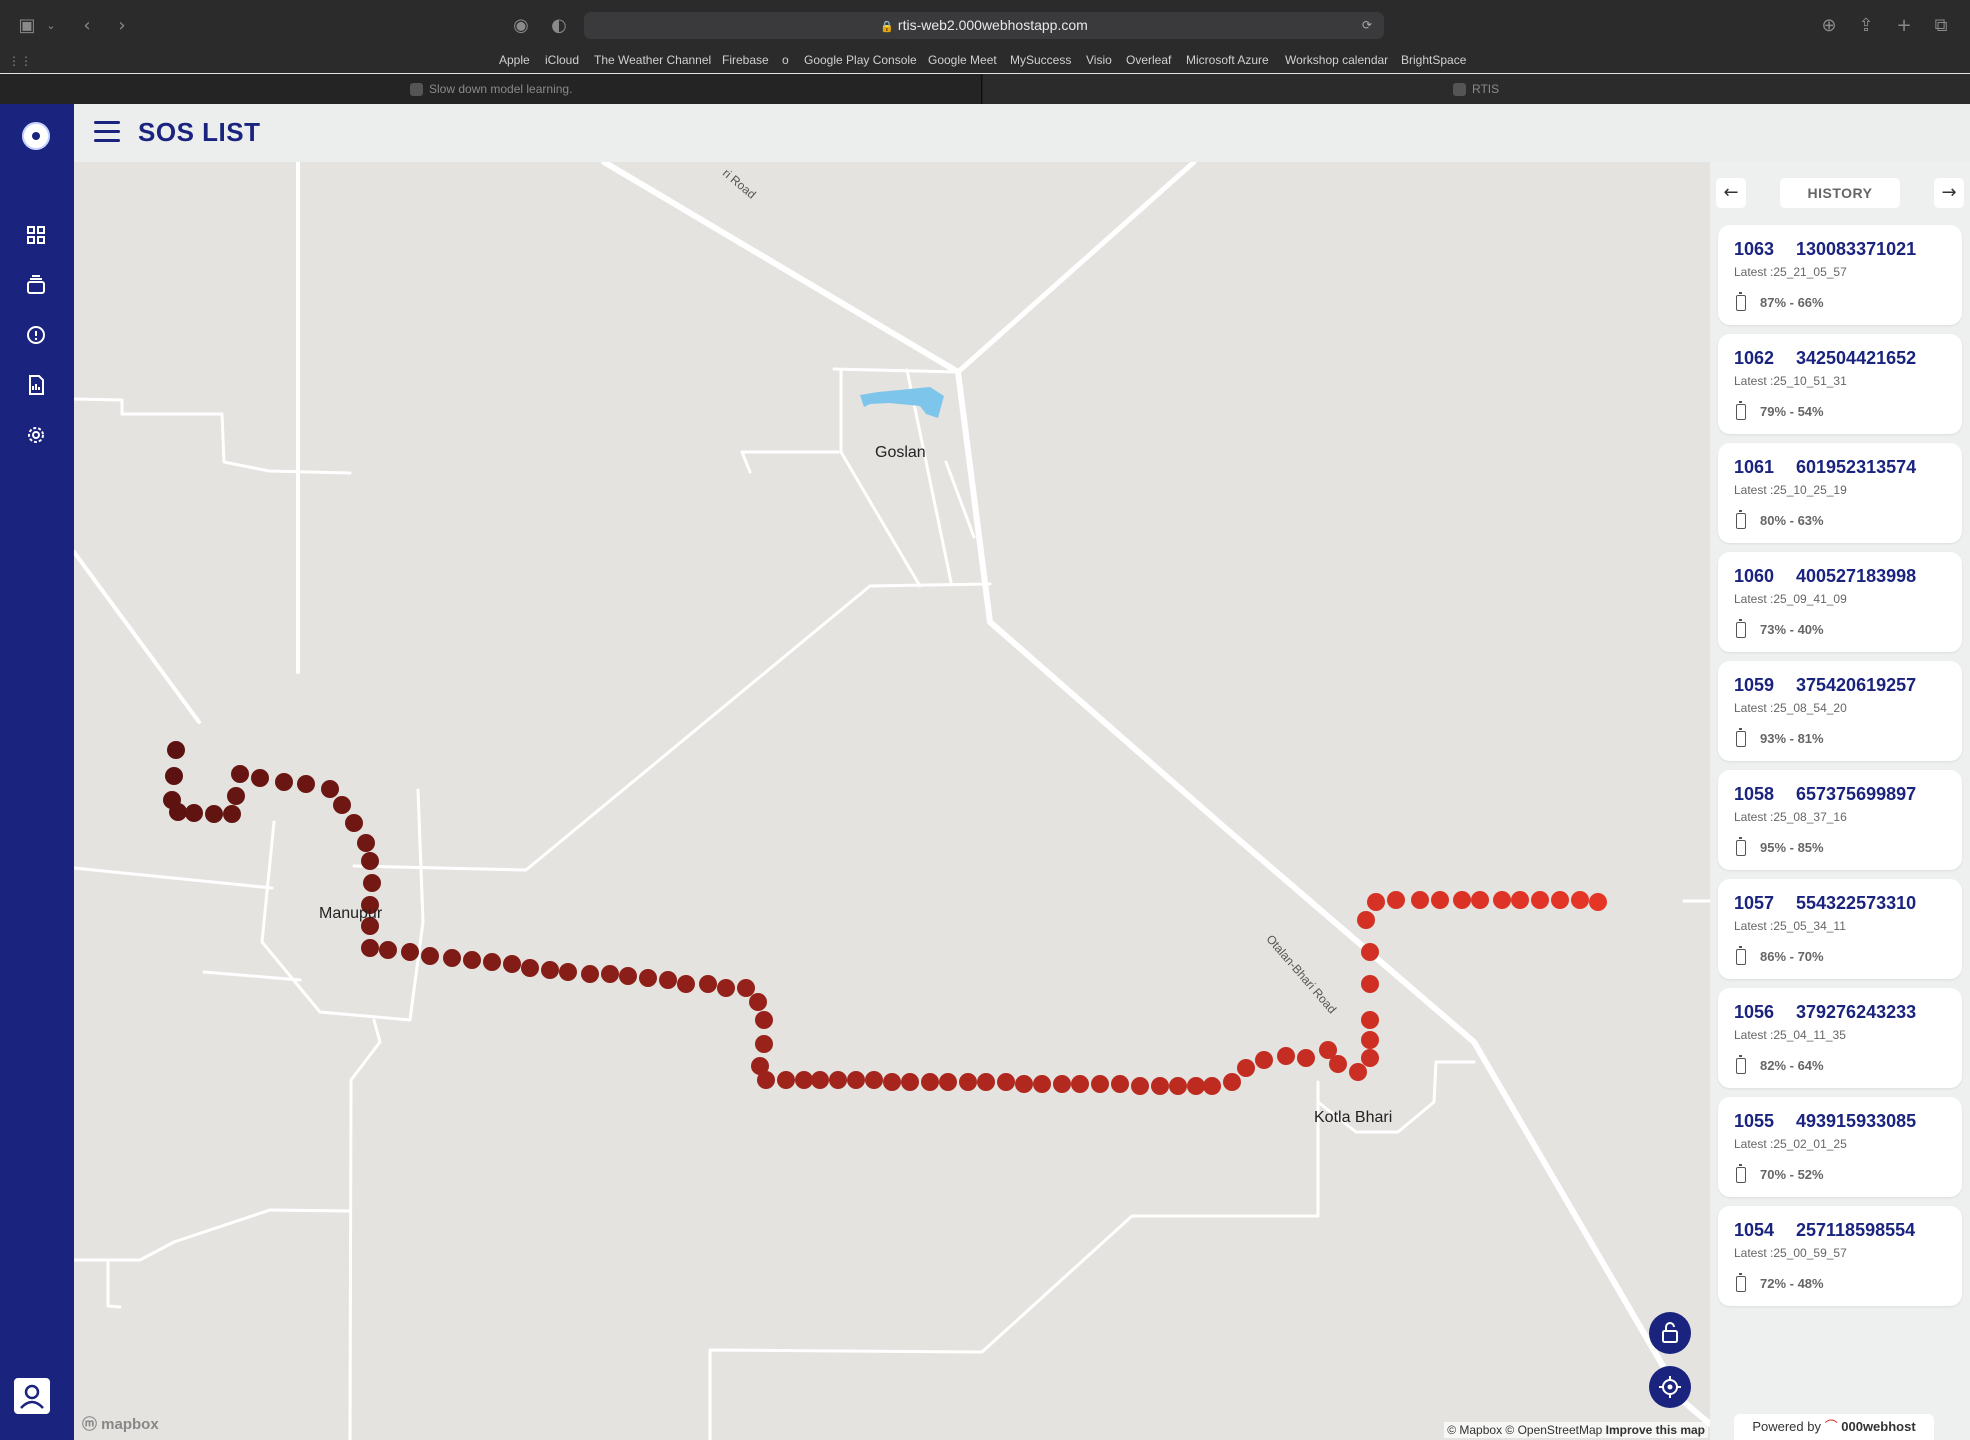 This screenshot has width=1970, height=1440. What do you see at coordinates (1670, 1333) in the screenshot?
I see `lock-map-button` at bounding box center [1670, 1333].